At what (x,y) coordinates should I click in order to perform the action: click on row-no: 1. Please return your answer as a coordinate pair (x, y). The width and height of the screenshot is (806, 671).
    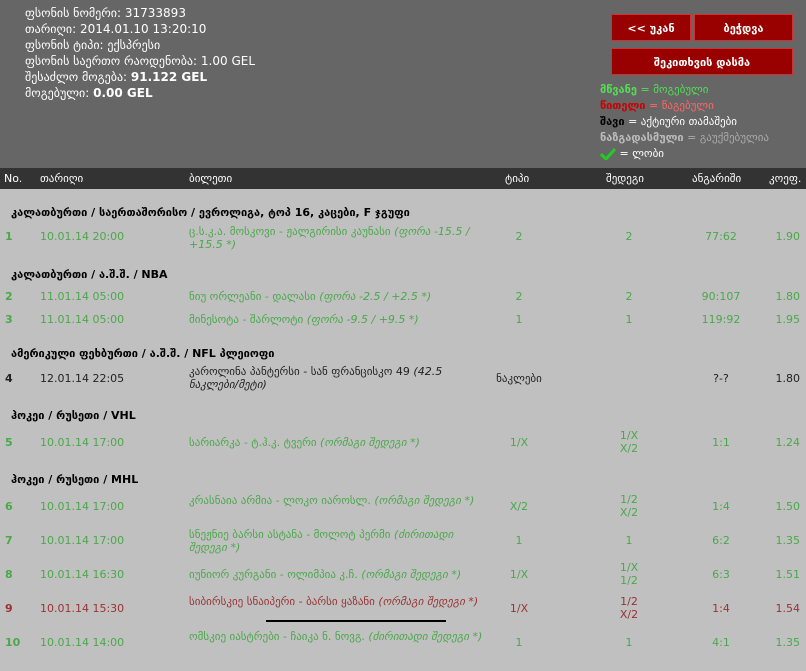
    Looking at the image, I should click on (9, 236).